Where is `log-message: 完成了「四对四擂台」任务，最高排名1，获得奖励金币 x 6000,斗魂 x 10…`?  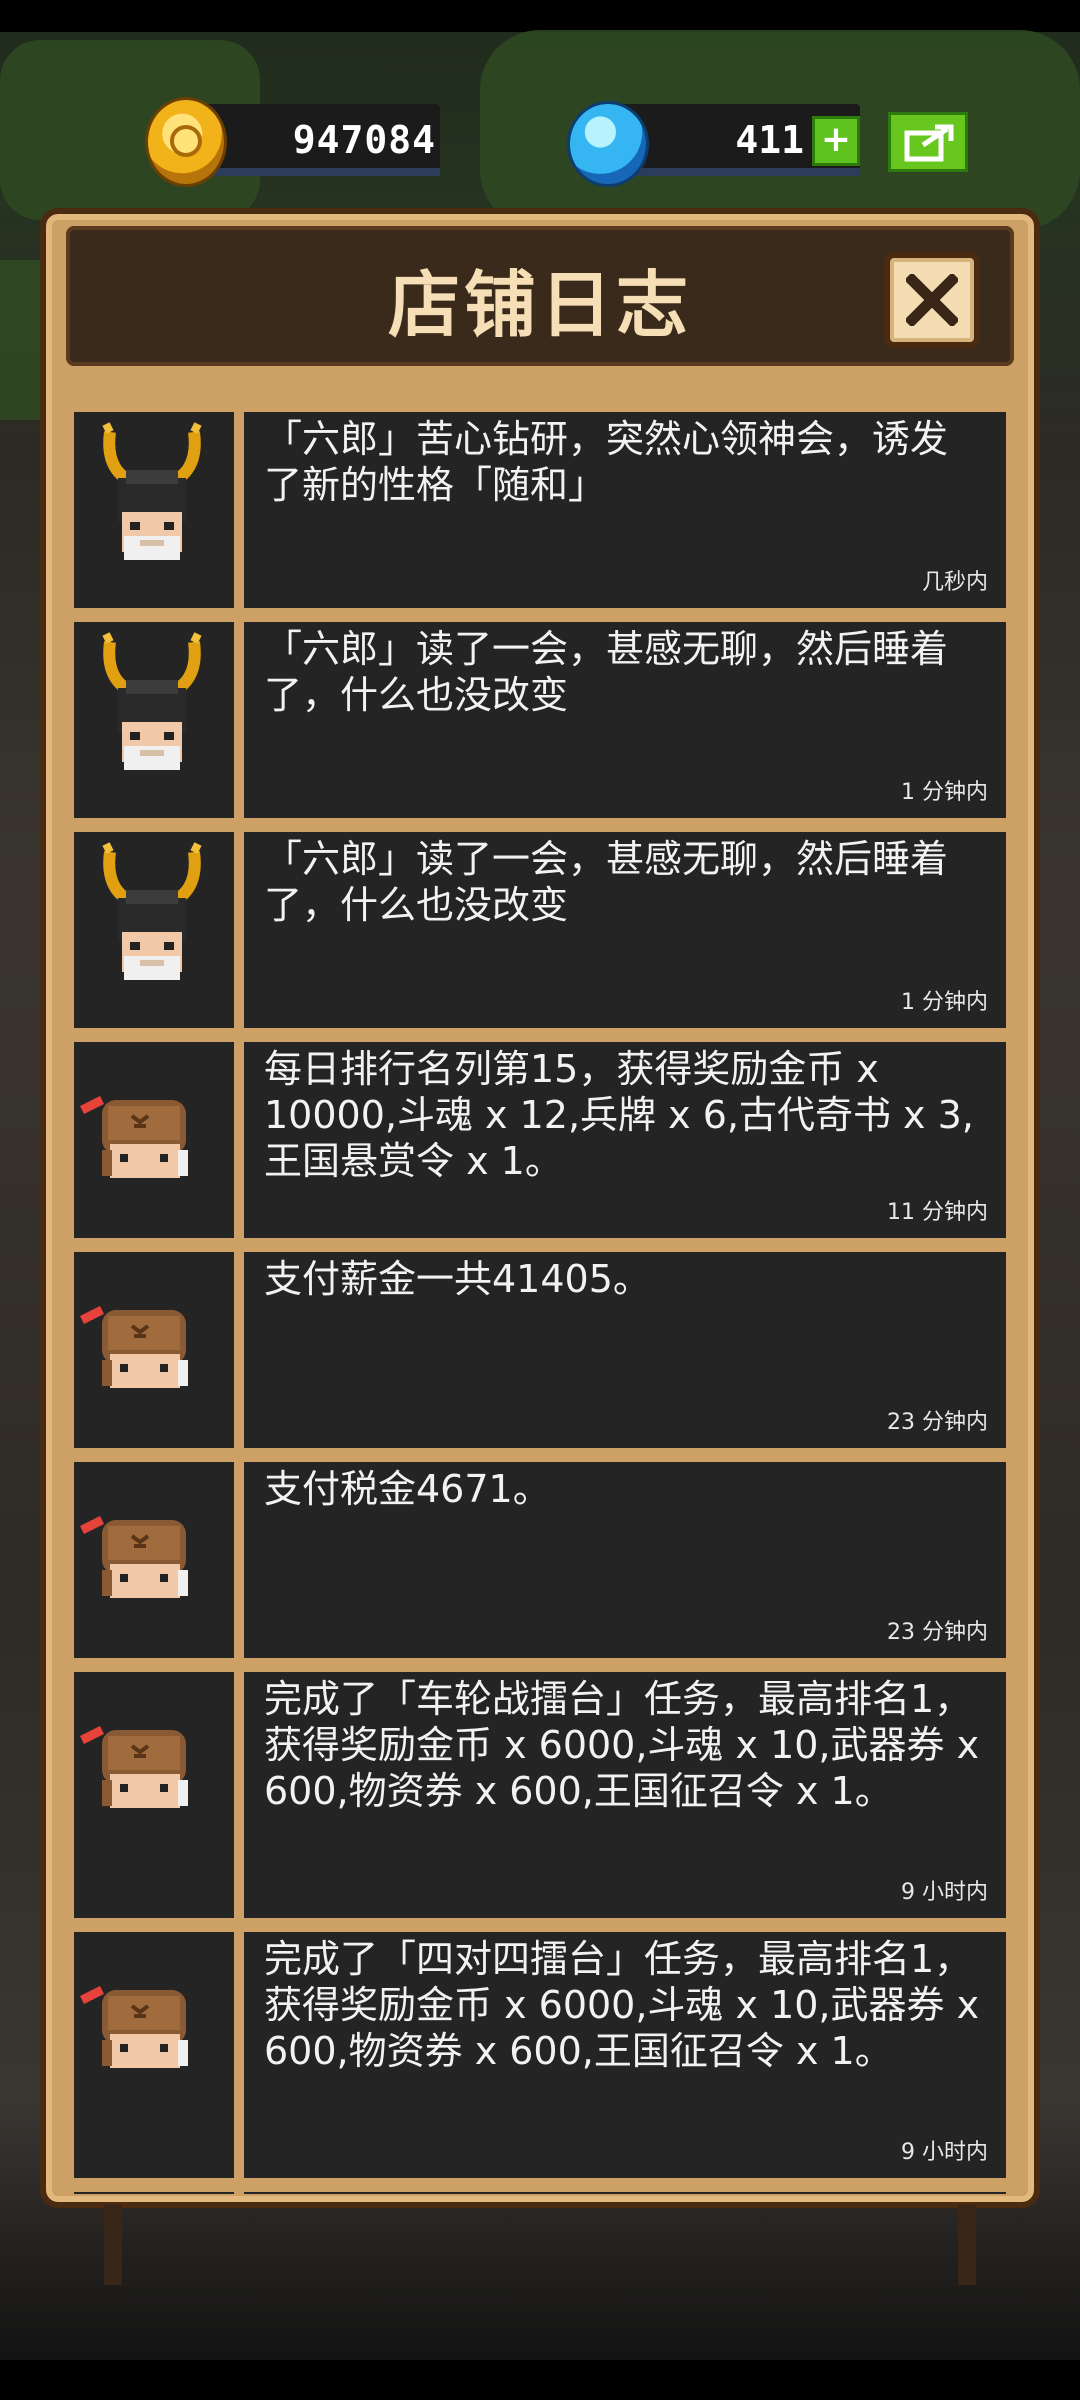 log-message: 完成了「四对四擂台」任务，最高排名1，获得奖励金币 x 6000,斗魂 x 10… is located at coordinates (622, 2005).